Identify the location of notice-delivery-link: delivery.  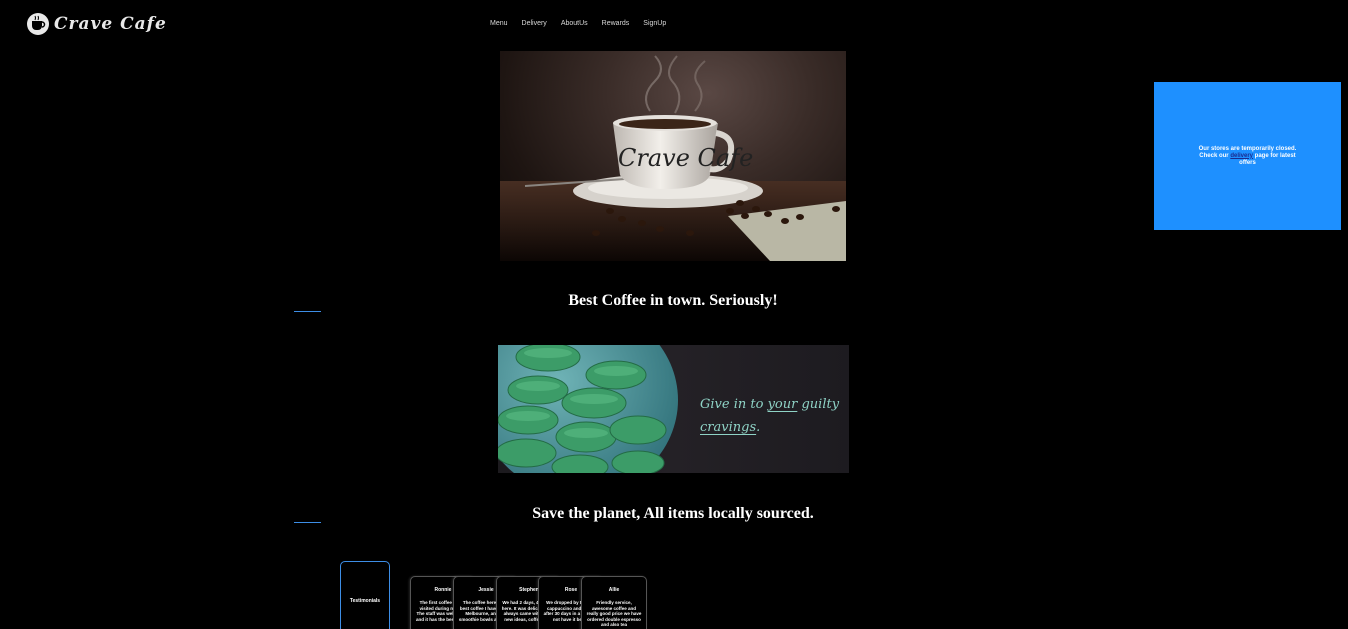
(1241, 156).